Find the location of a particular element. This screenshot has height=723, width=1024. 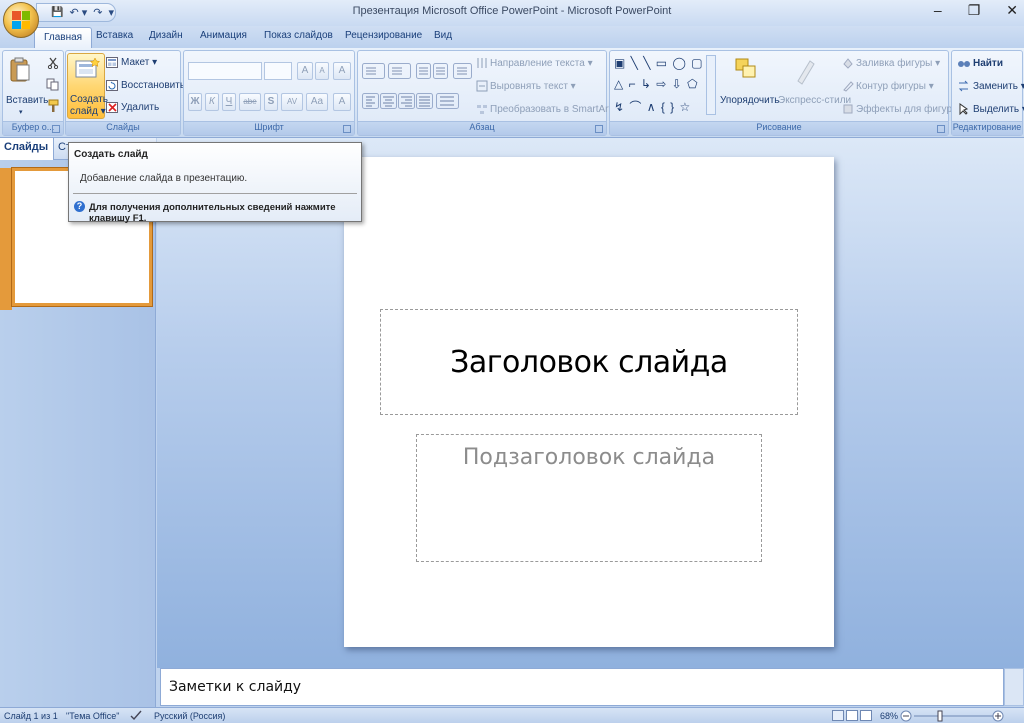

tooltip-divider is located at coordinates (215, 193).